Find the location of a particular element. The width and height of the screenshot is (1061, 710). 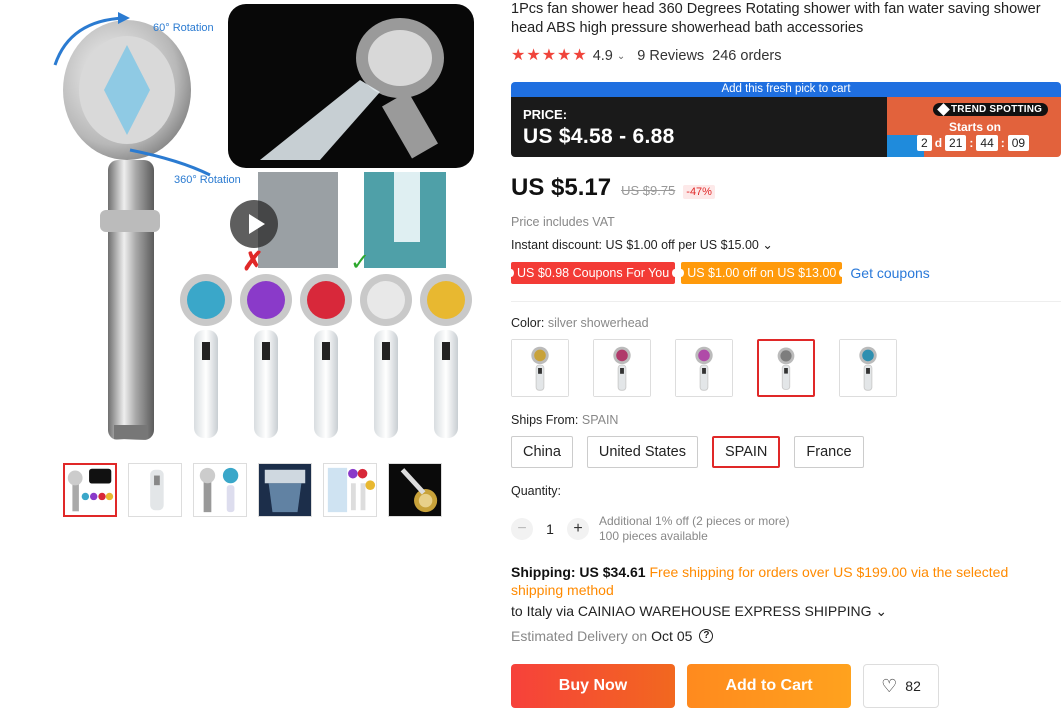

trend-badge-label: TREND SPOTTING is located at coordinates (997, 109).